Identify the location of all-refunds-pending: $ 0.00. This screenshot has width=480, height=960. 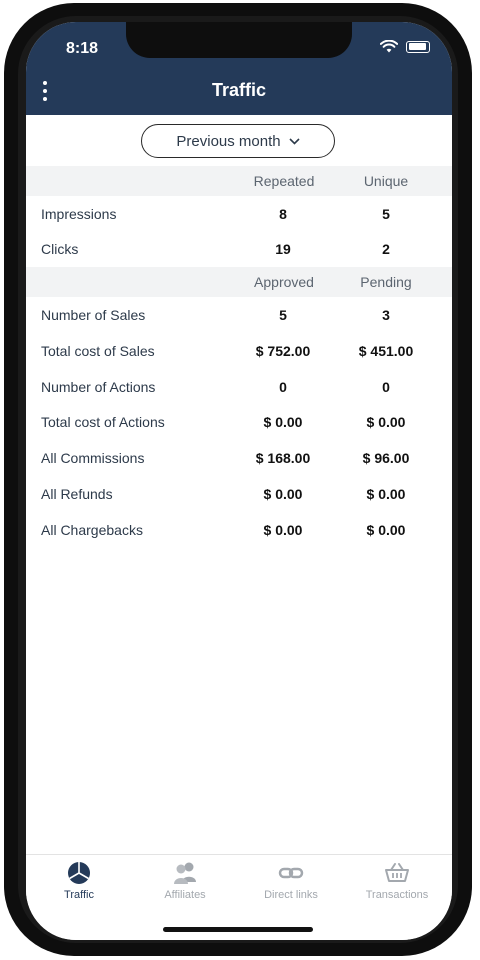
(386, 494).